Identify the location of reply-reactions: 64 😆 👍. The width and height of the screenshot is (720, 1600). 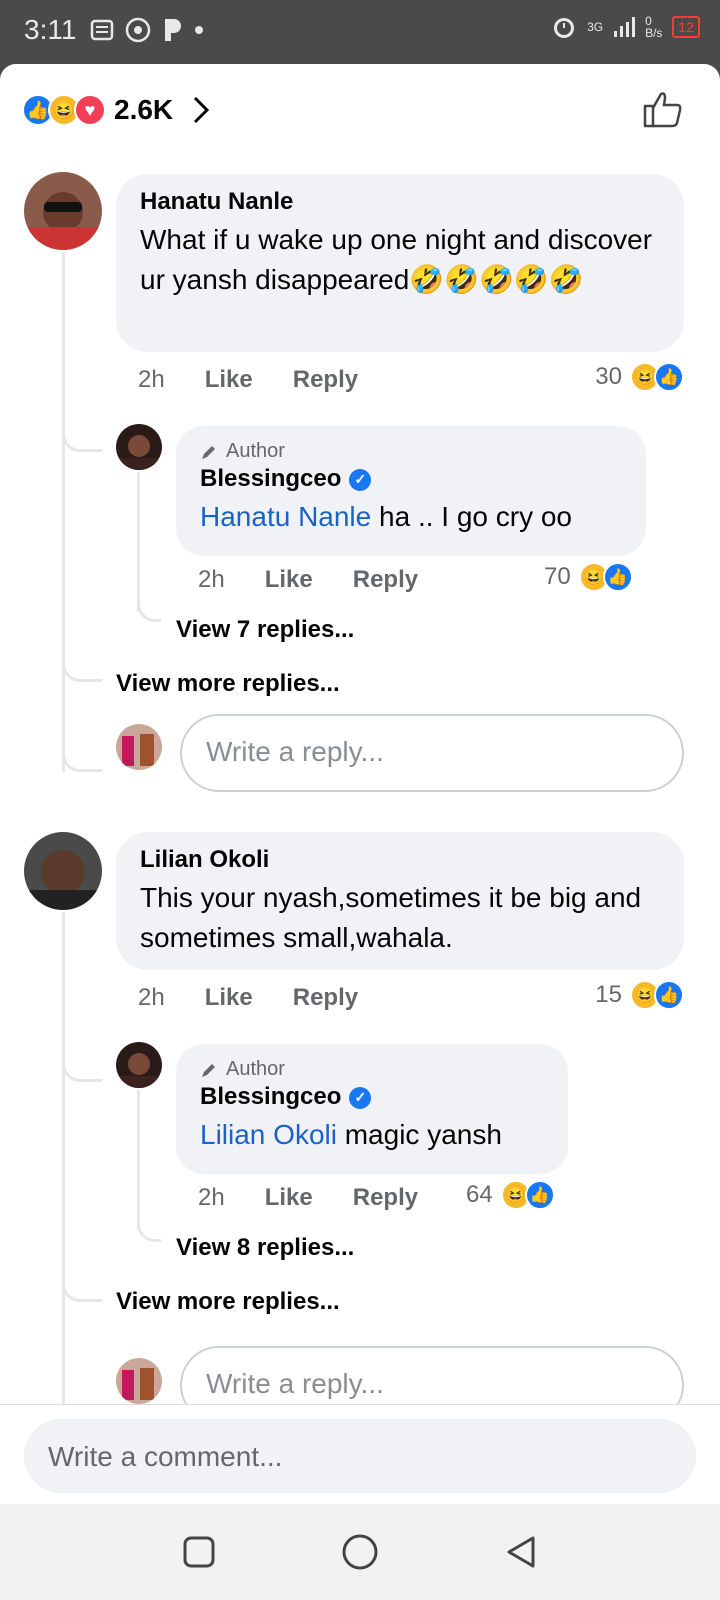
(510, 1195).